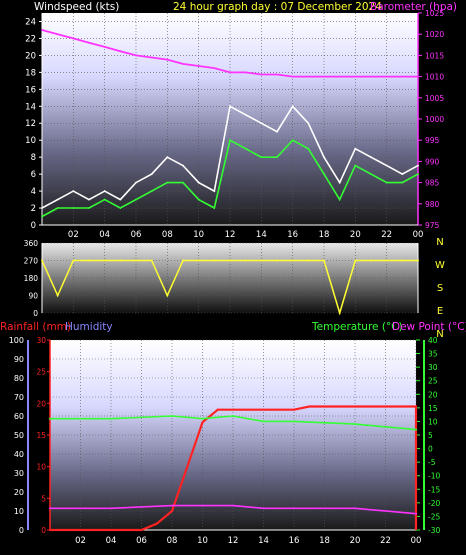 This screenshot has width=466, height=555. What do you see at coordinates (30, 141) in the screenshot?
I see `y-tick-label-left: 10` at bounding box center [30, 141].